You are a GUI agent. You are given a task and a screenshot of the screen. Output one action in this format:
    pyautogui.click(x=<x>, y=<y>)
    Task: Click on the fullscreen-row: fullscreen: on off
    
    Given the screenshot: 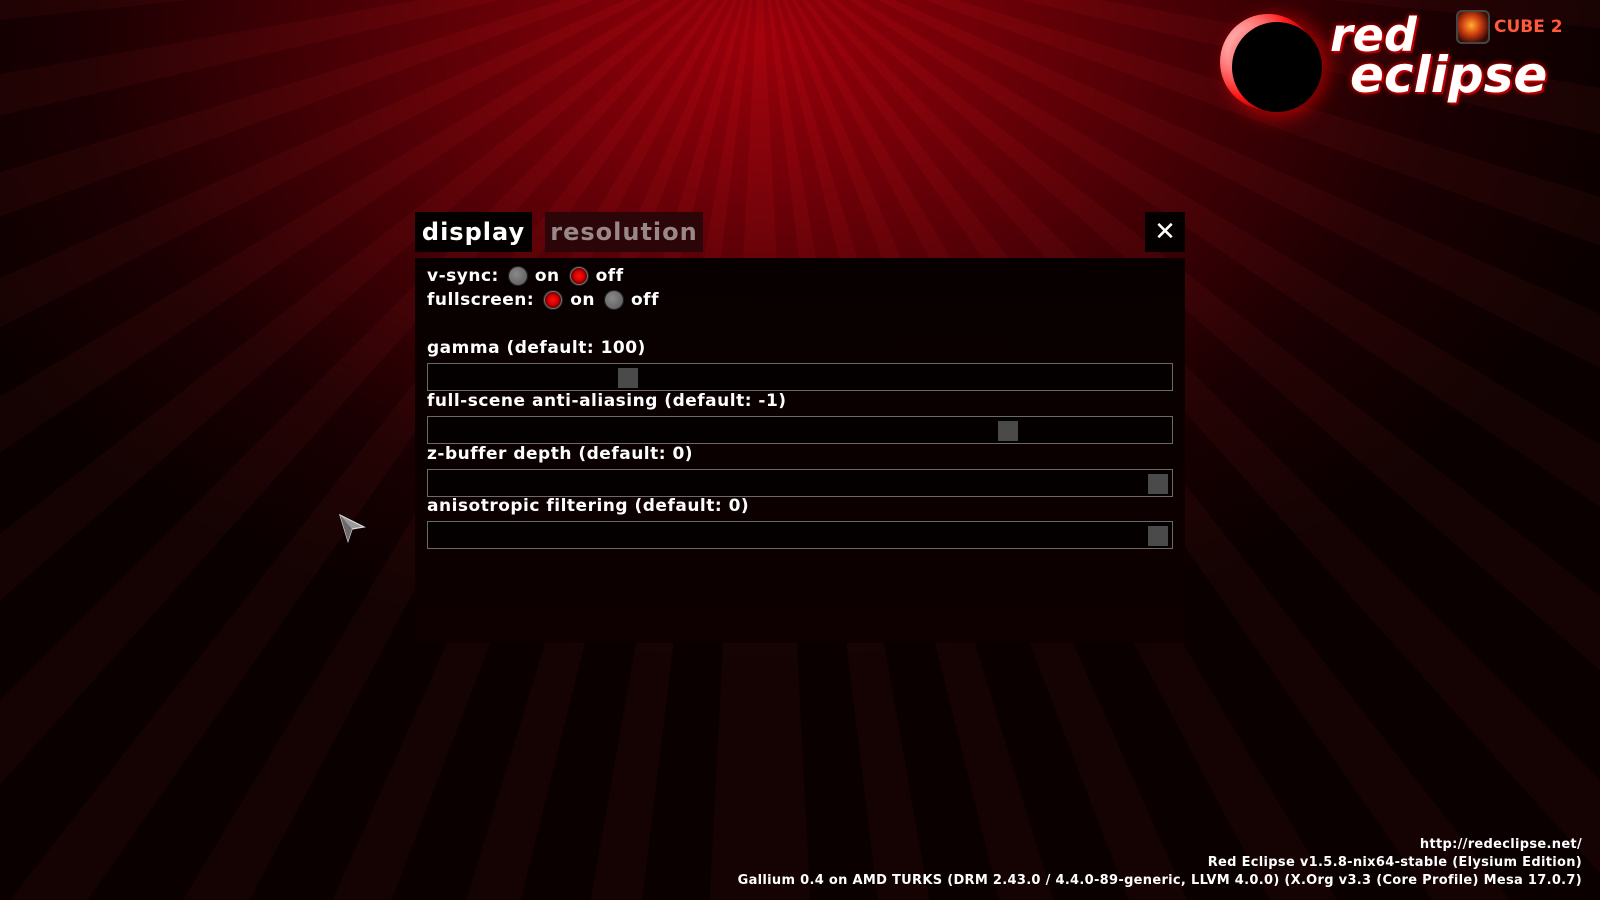 What is the action you would take?
    pyautogui.click(x=548, y=300)
    